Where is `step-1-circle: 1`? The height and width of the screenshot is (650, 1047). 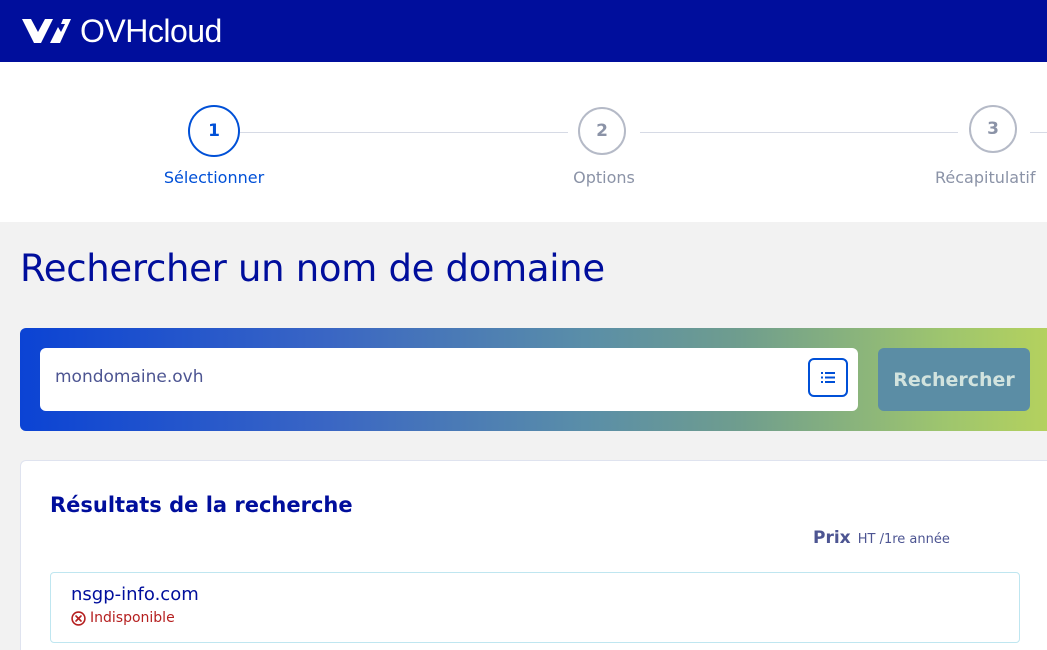 step-1-circle: 1 is located at coordinates (214, 131).